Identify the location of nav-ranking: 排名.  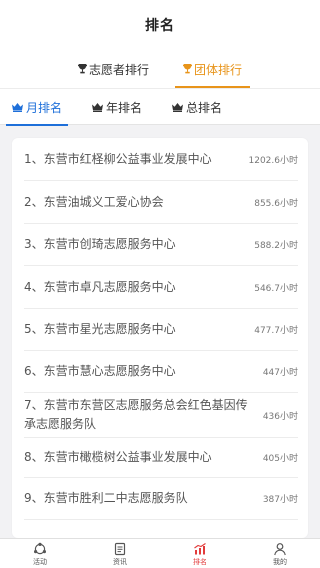
(200, 553).